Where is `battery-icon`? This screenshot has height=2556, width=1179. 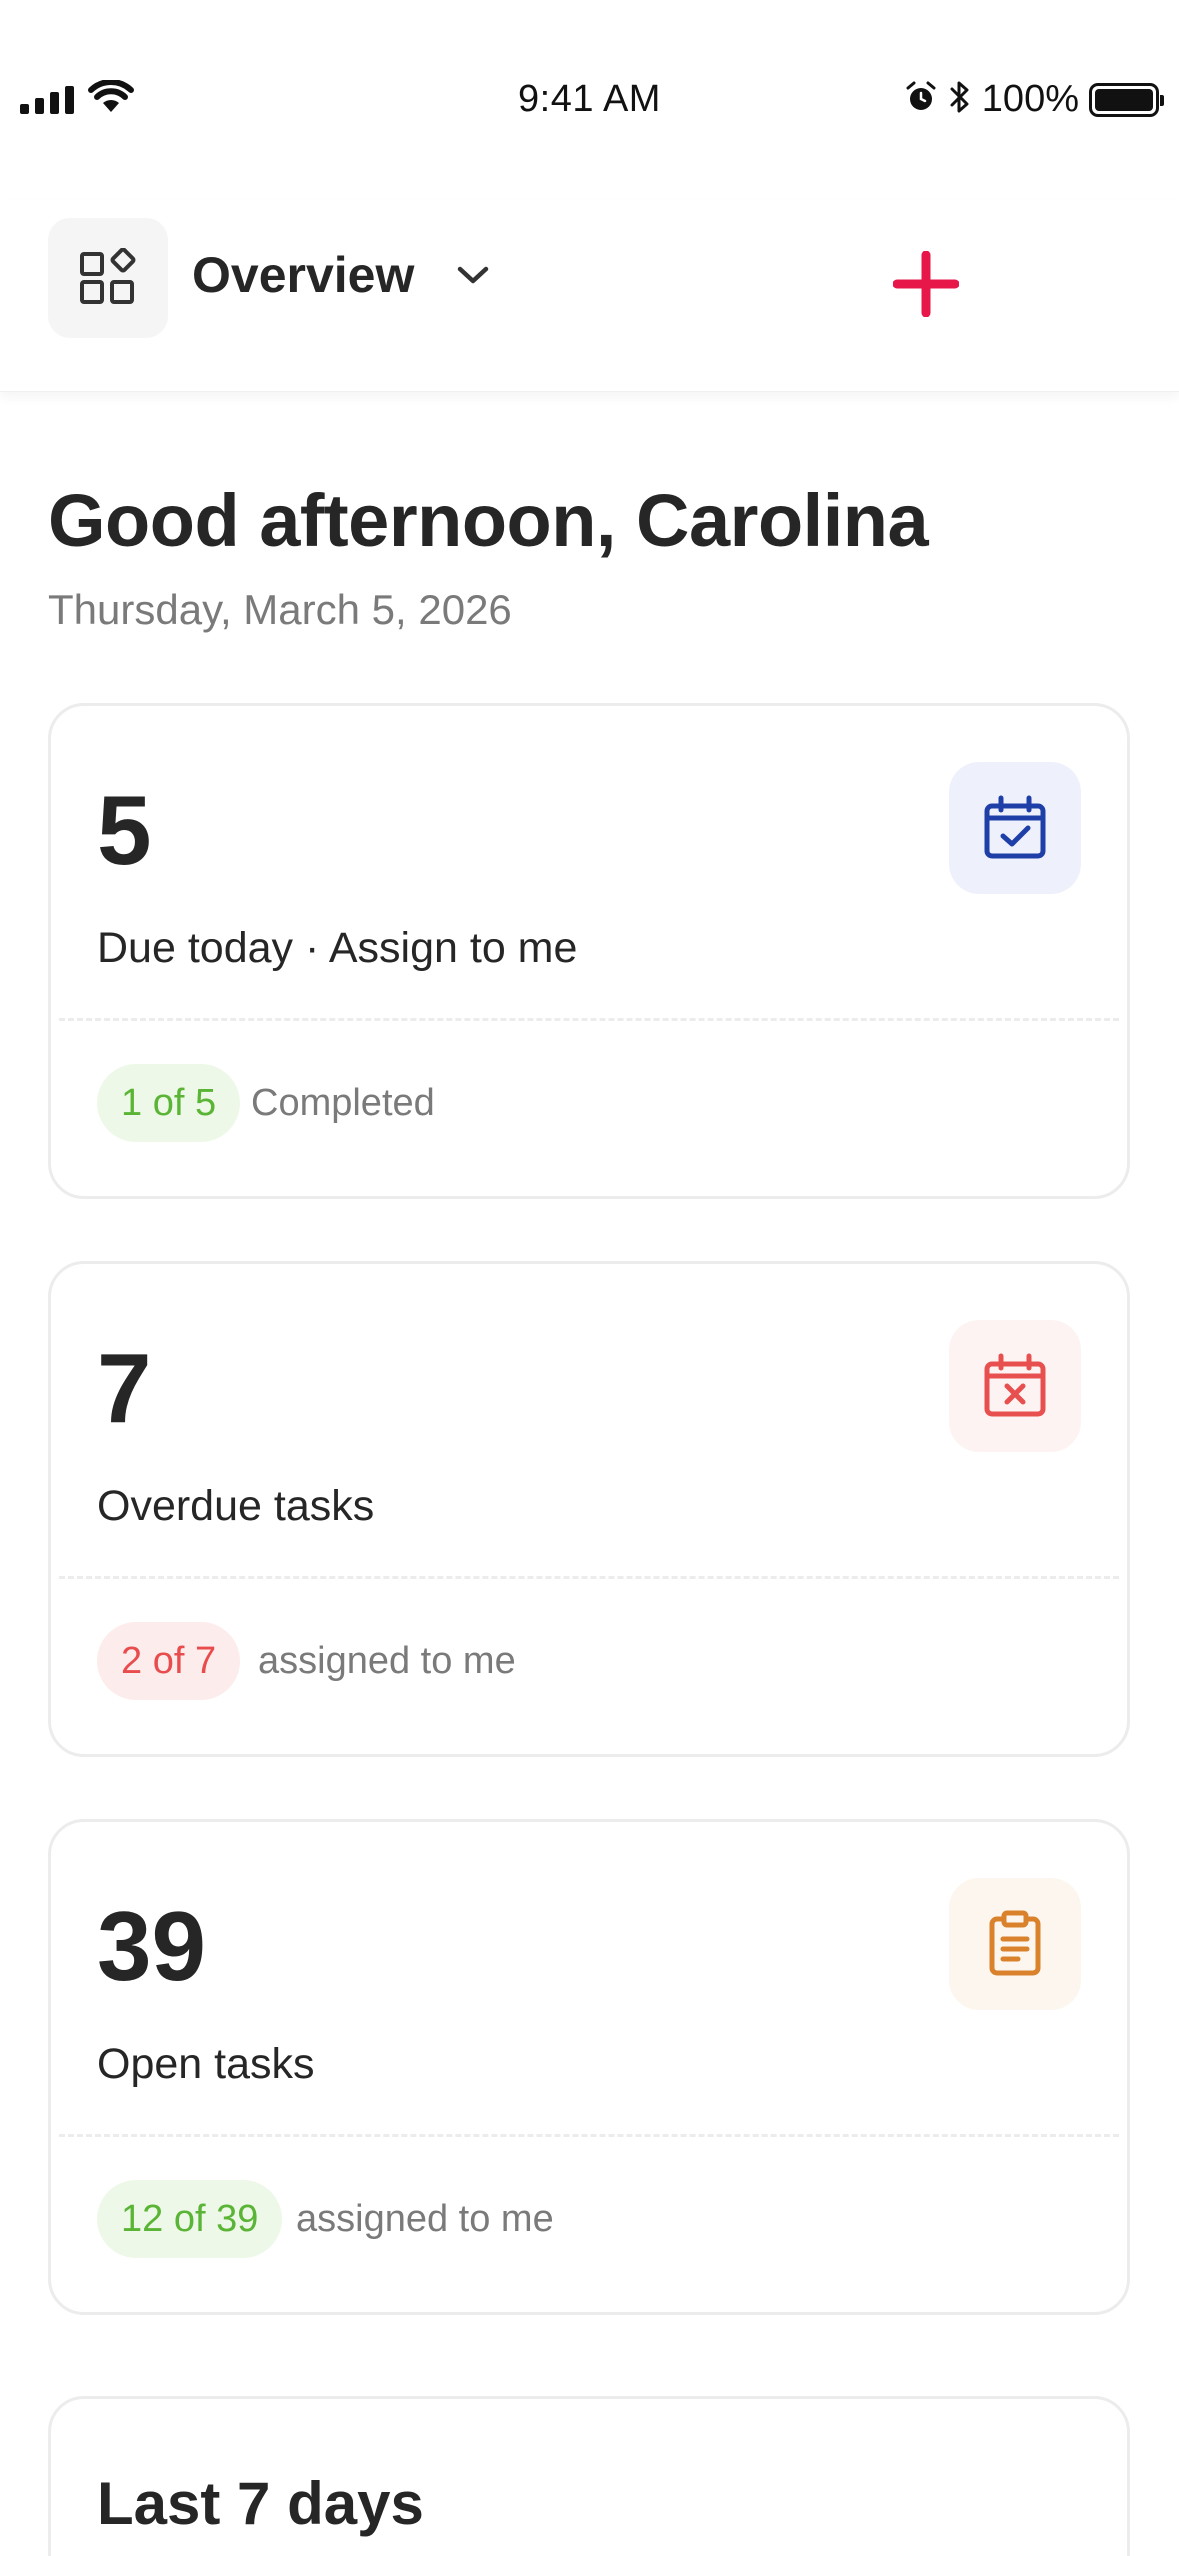
battery-icon is located at coordinates (1126, 99).